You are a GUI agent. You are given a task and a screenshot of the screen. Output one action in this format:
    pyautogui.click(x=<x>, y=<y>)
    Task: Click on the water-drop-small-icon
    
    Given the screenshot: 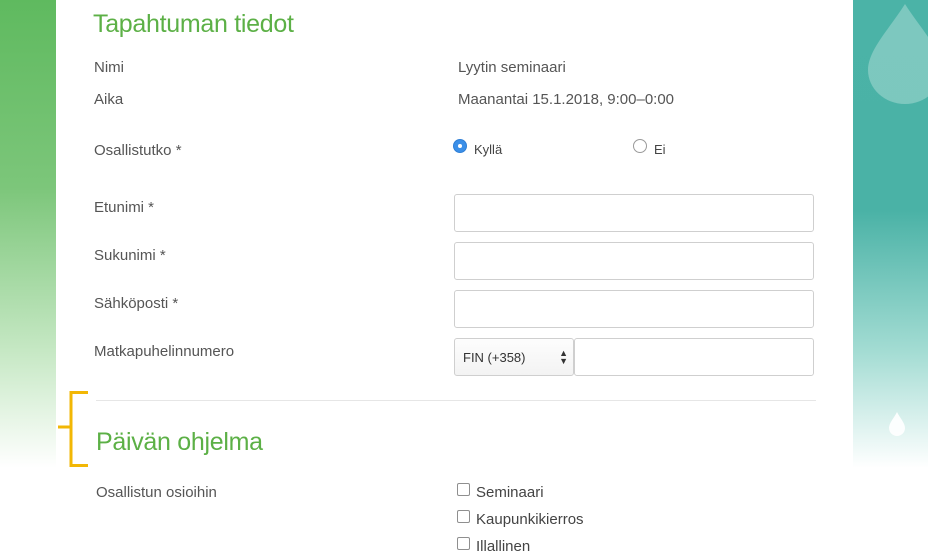 What is the action you would take?
    pyautogui.click(x=897, y=424)
    